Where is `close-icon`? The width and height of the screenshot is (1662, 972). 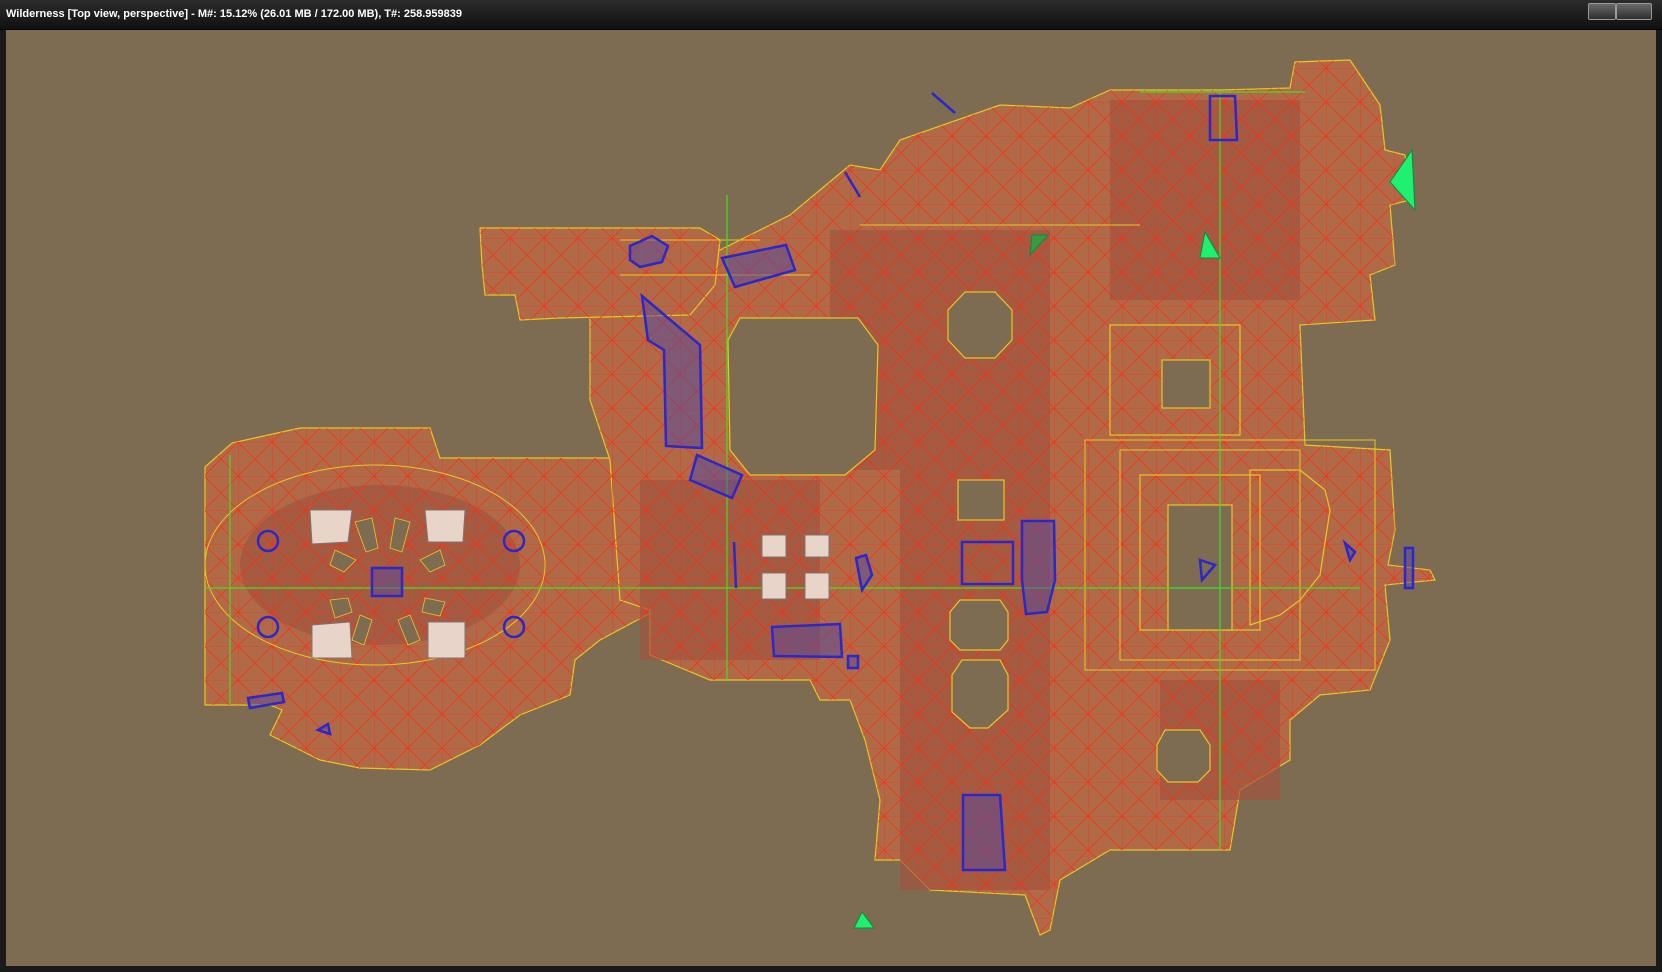
close-icon is located at coordinates (1634, 11).